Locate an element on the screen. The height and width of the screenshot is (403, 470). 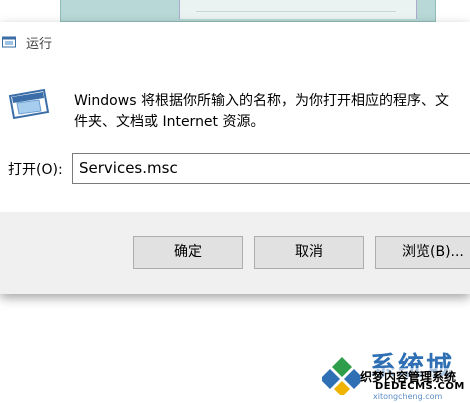
run-app-icon is located at coordinates (9, 42).